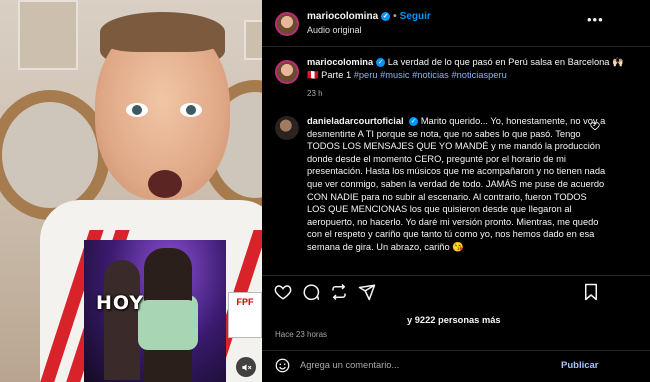  Describe the element at coordinates (287, 72) in the screenshot. I see `caption-author-avatar` at that location.